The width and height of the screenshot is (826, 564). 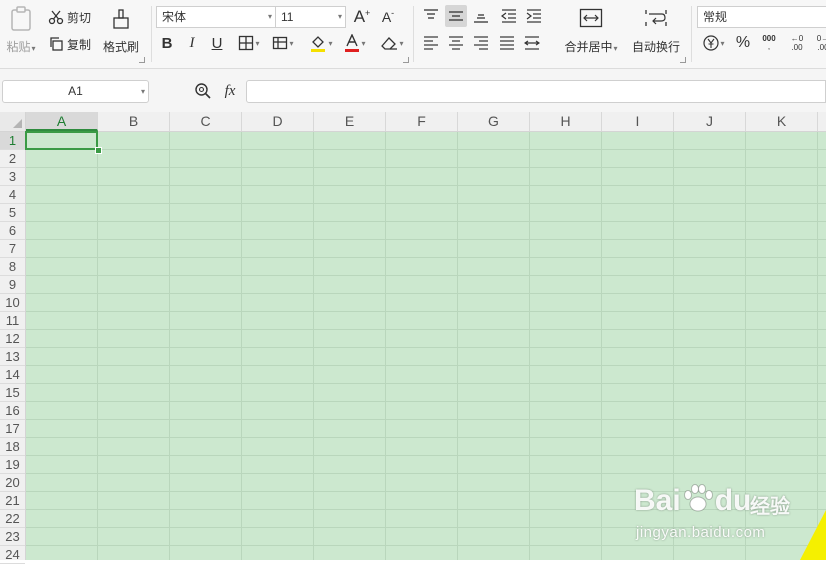 I want to click on cell-format-button: ▾, so click(x=283, y=43).